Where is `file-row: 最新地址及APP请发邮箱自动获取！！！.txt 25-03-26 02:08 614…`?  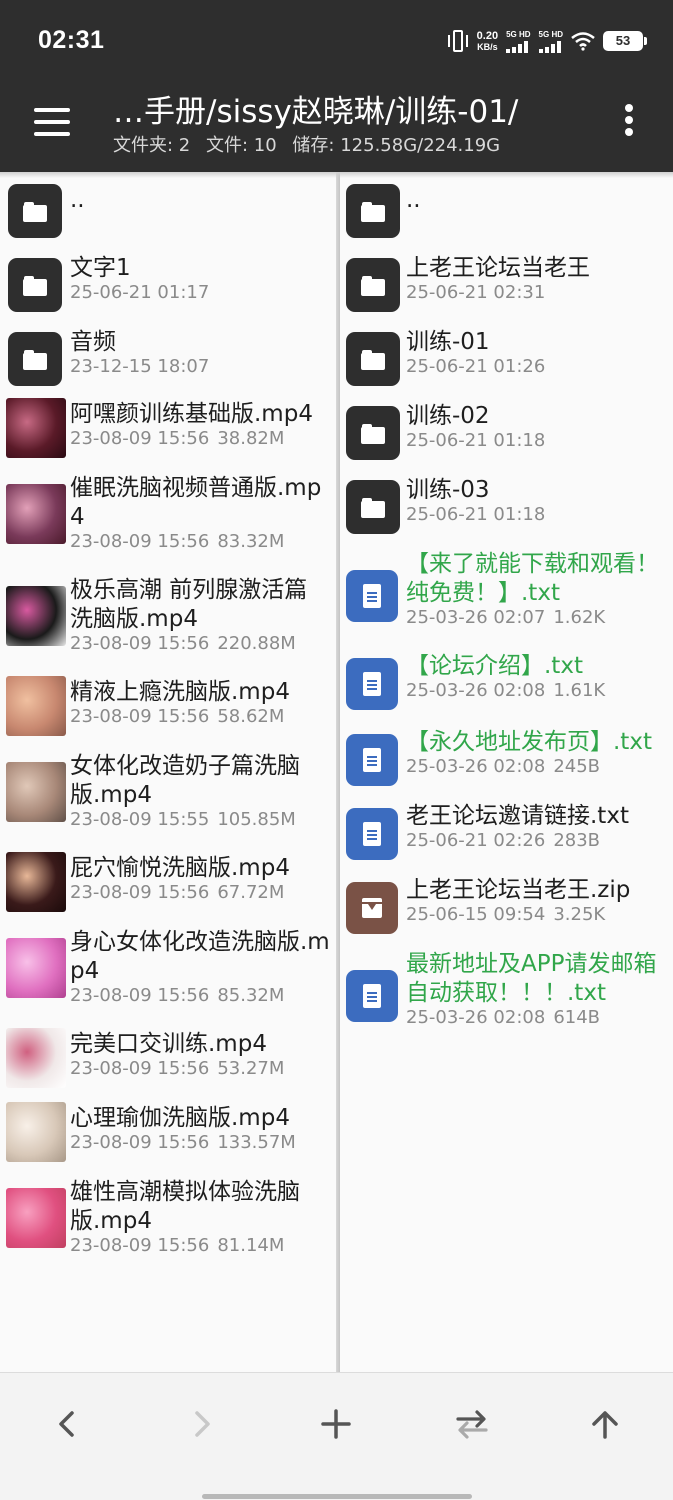
file-row: 最新地址及APP请发邮箱自动获取！！！.txt 25-03-26 02:08 614… is located at coordinates (506, 1002).